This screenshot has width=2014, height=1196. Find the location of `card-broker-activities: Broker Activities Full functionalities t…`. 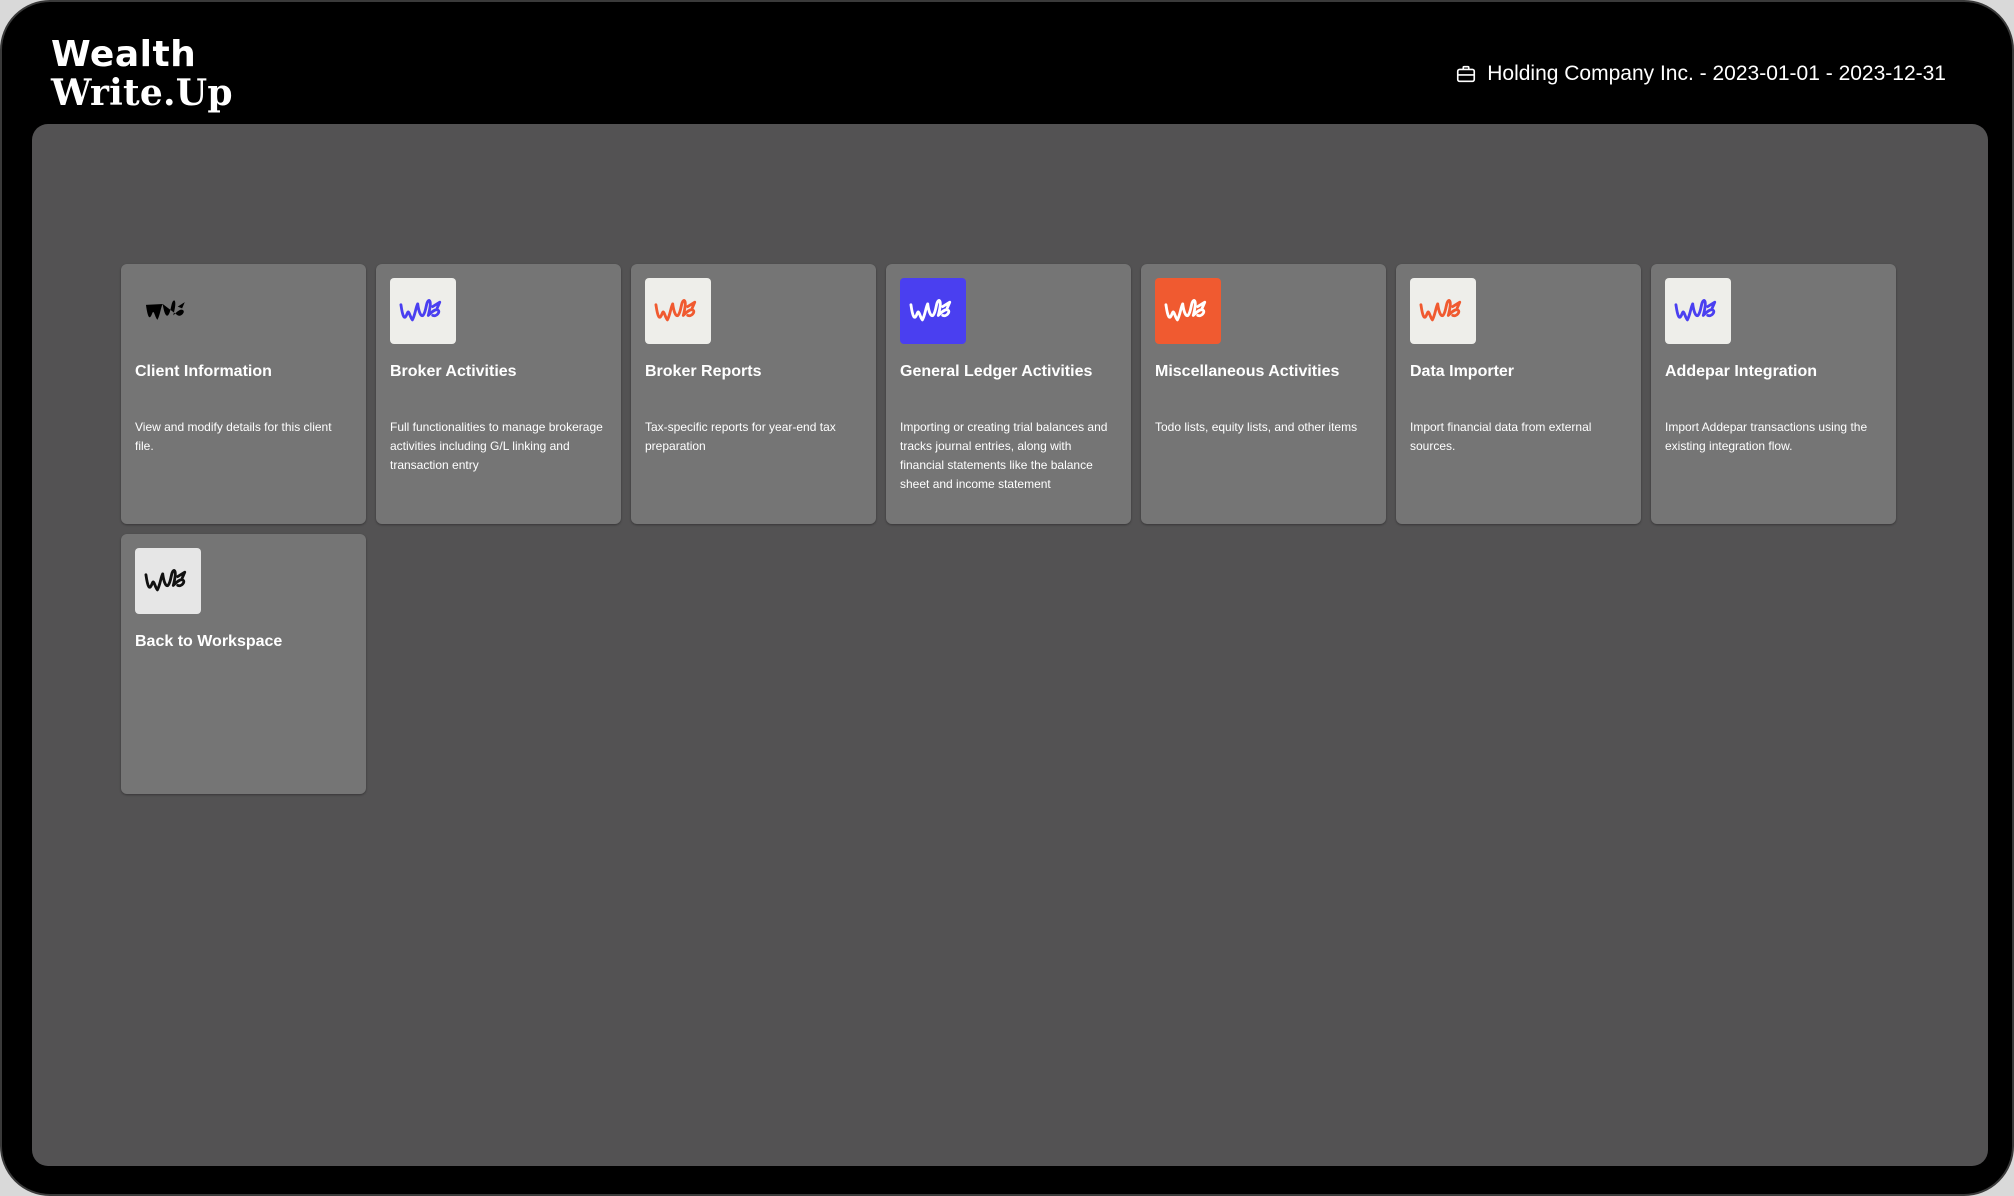

card-broker-activities: Broker Activities Full functionalities t… is located at coordinates (498, 394).